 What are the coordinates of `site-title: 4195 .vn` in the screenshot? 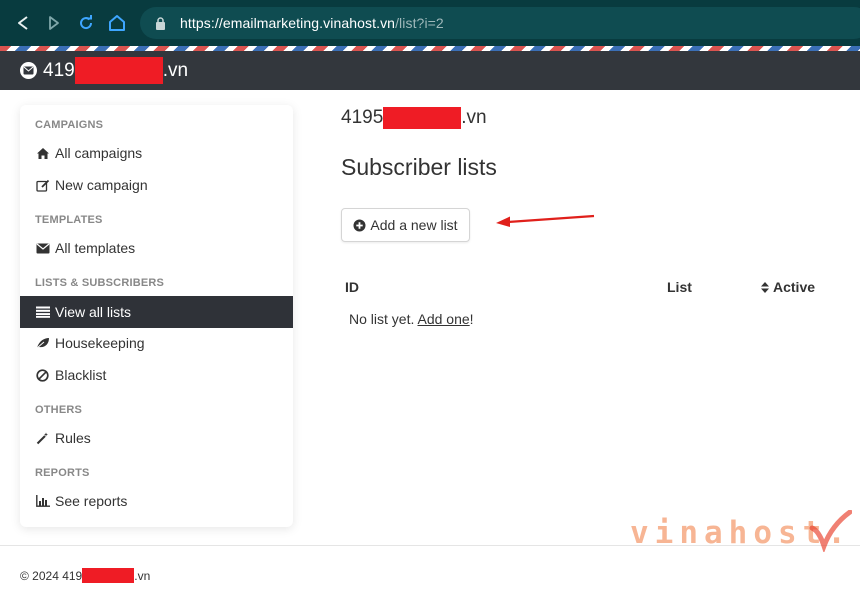 It's located at (414, 118).